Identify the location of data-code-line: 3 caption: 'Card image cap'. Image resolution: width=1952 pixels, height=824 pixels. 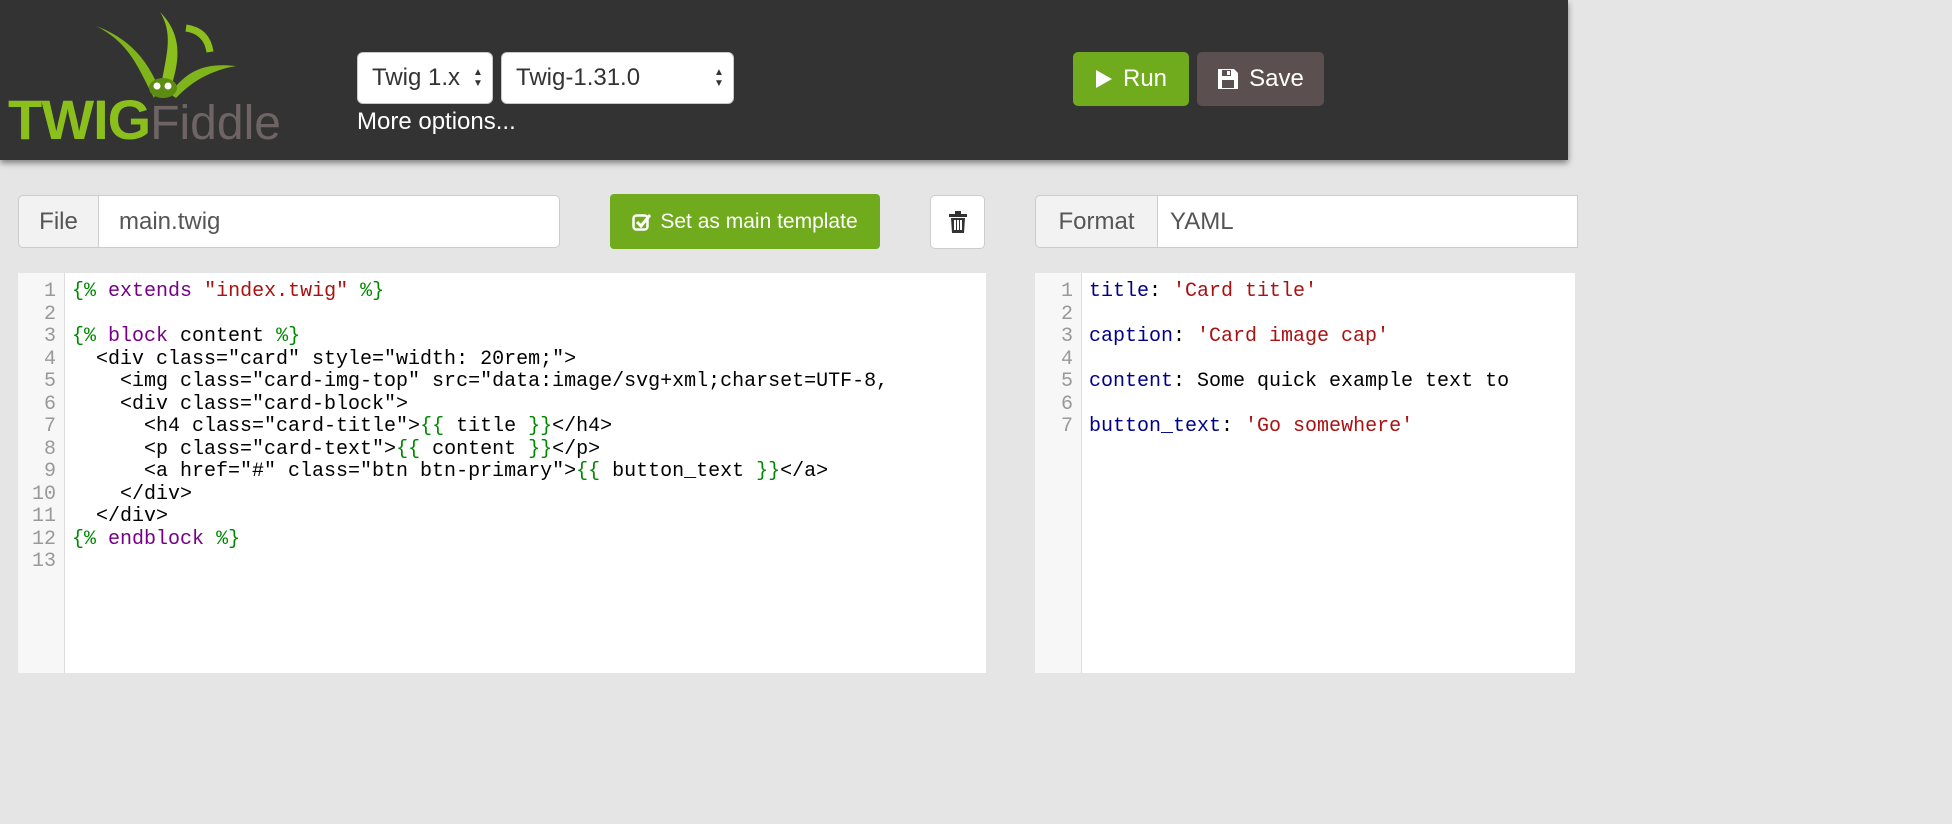
(1305, 337).